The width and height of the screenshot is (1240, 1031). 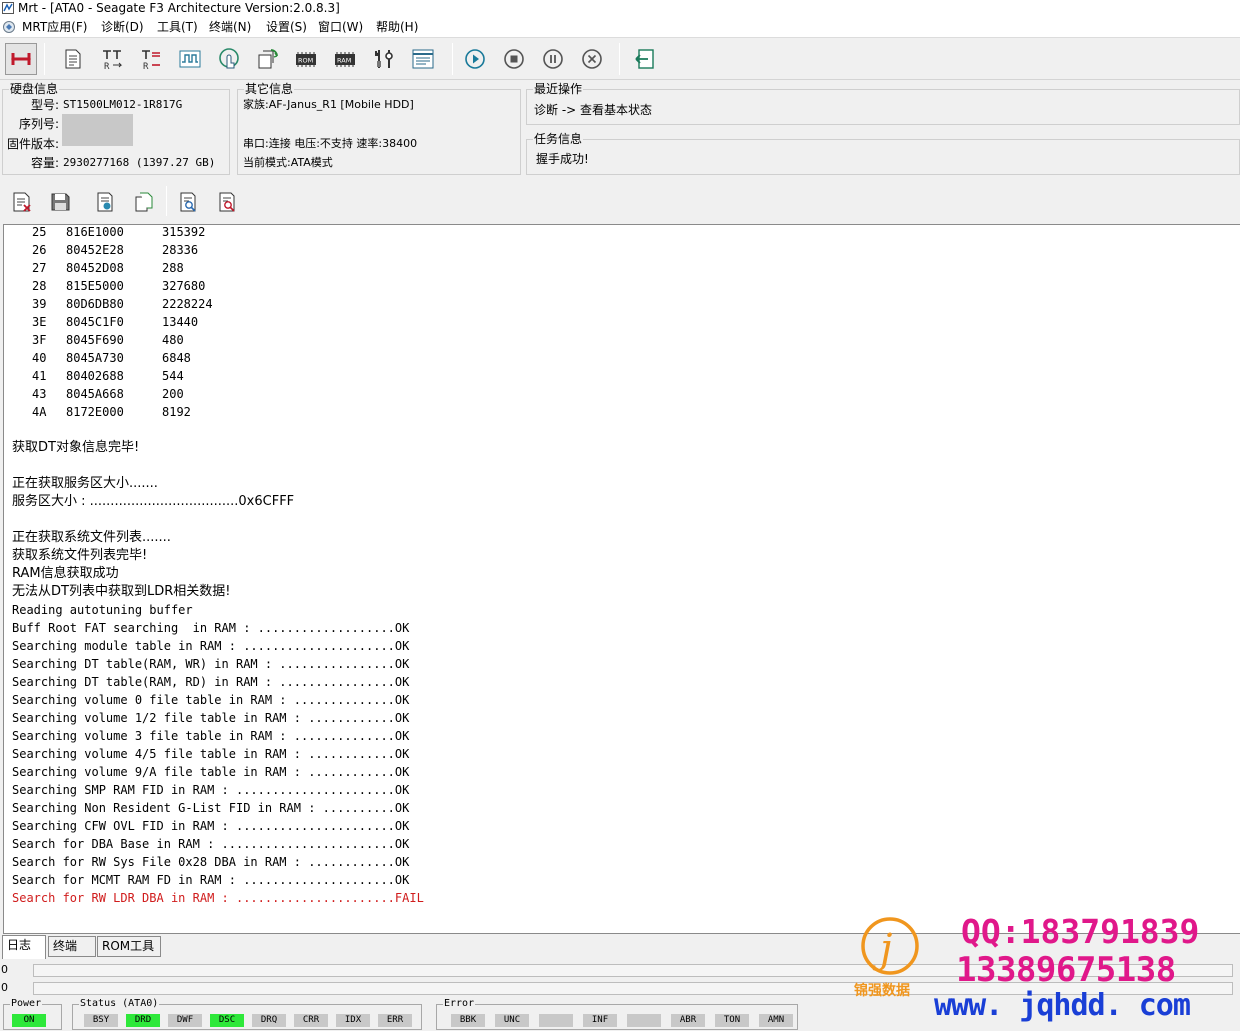 I want to click on status-indicator, so click(x=556, y=1020).